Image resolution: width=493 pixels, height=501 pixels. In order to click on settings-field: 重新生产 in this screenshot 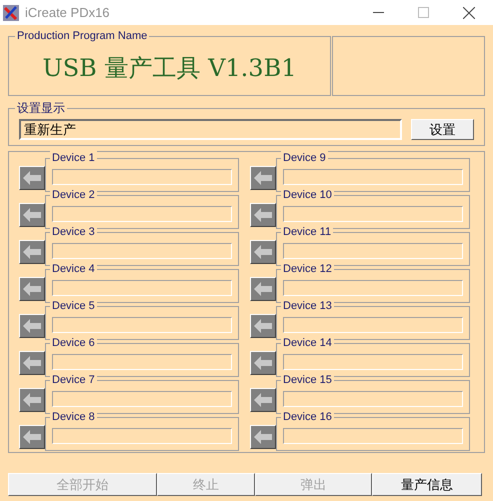, I will do `click(210, 129)`.